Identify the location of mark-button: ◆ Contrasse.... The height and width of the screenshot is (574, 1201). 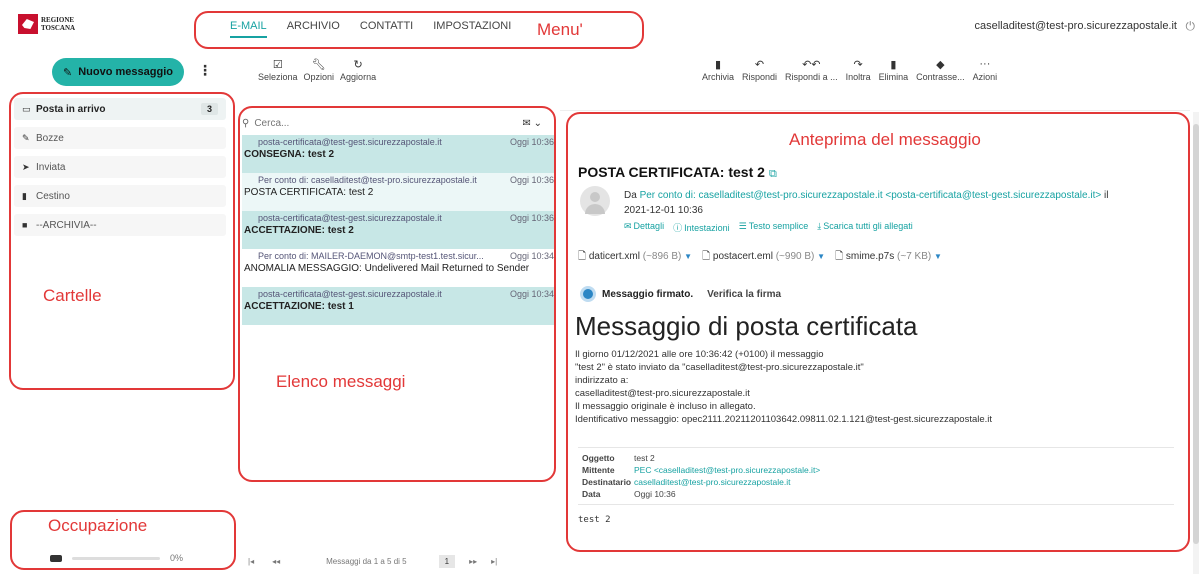
(940, 70).